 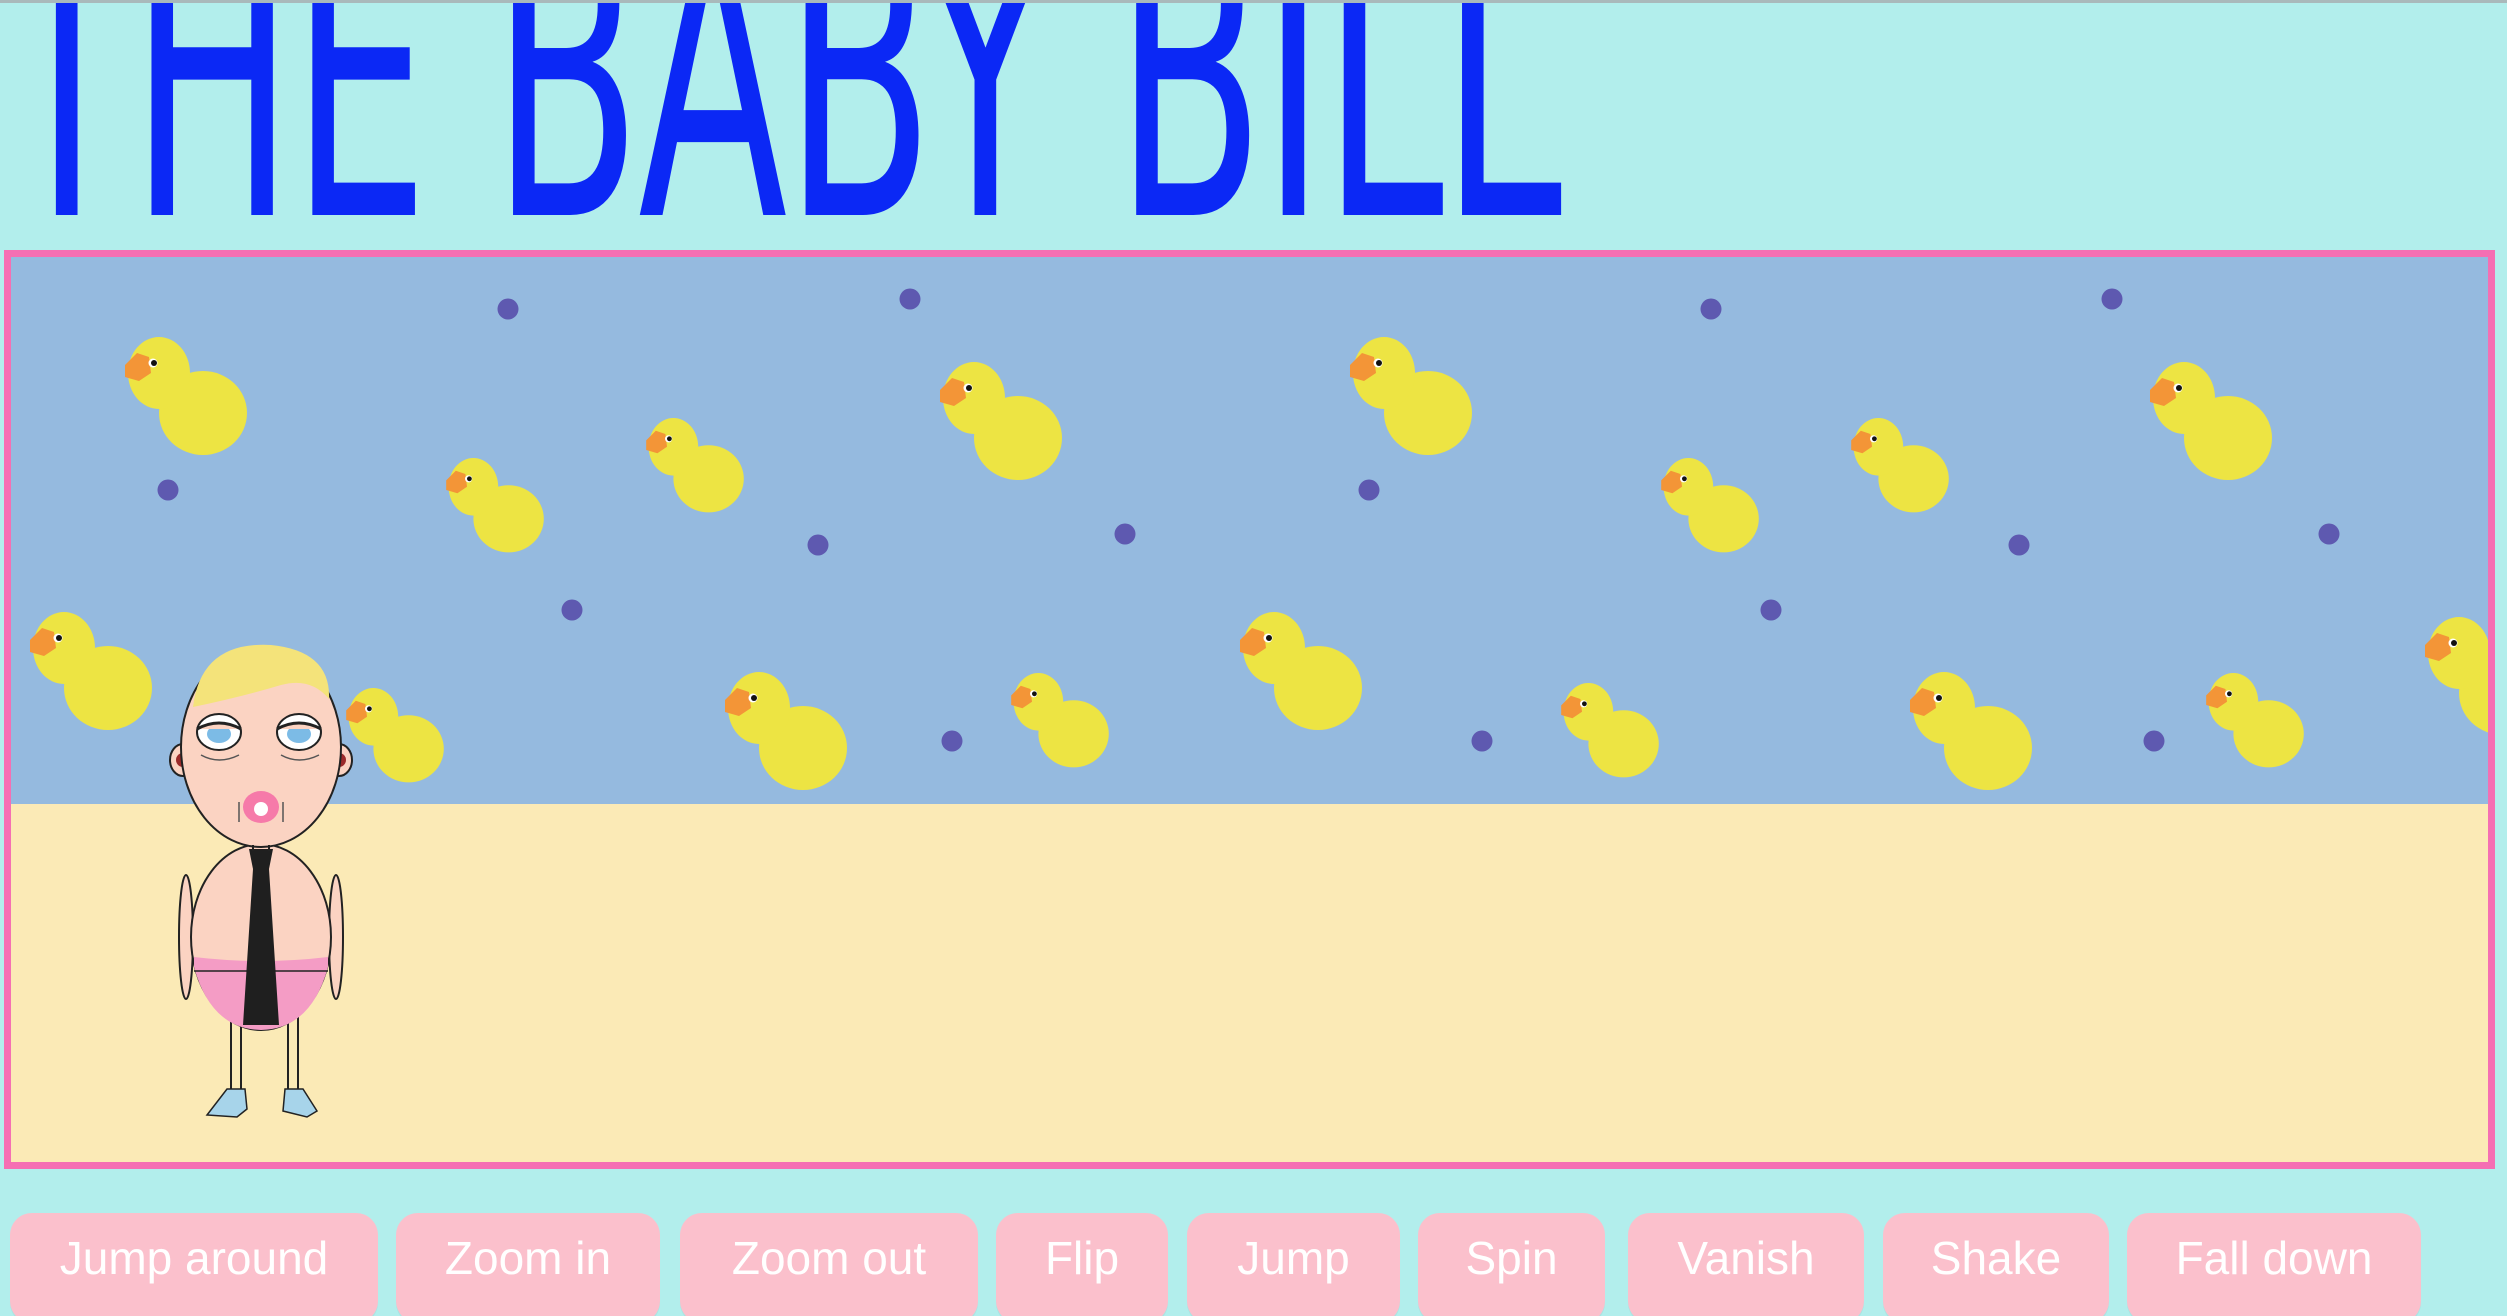 I want to click on jump-button: Jump, so click(x=1293, y=1264).